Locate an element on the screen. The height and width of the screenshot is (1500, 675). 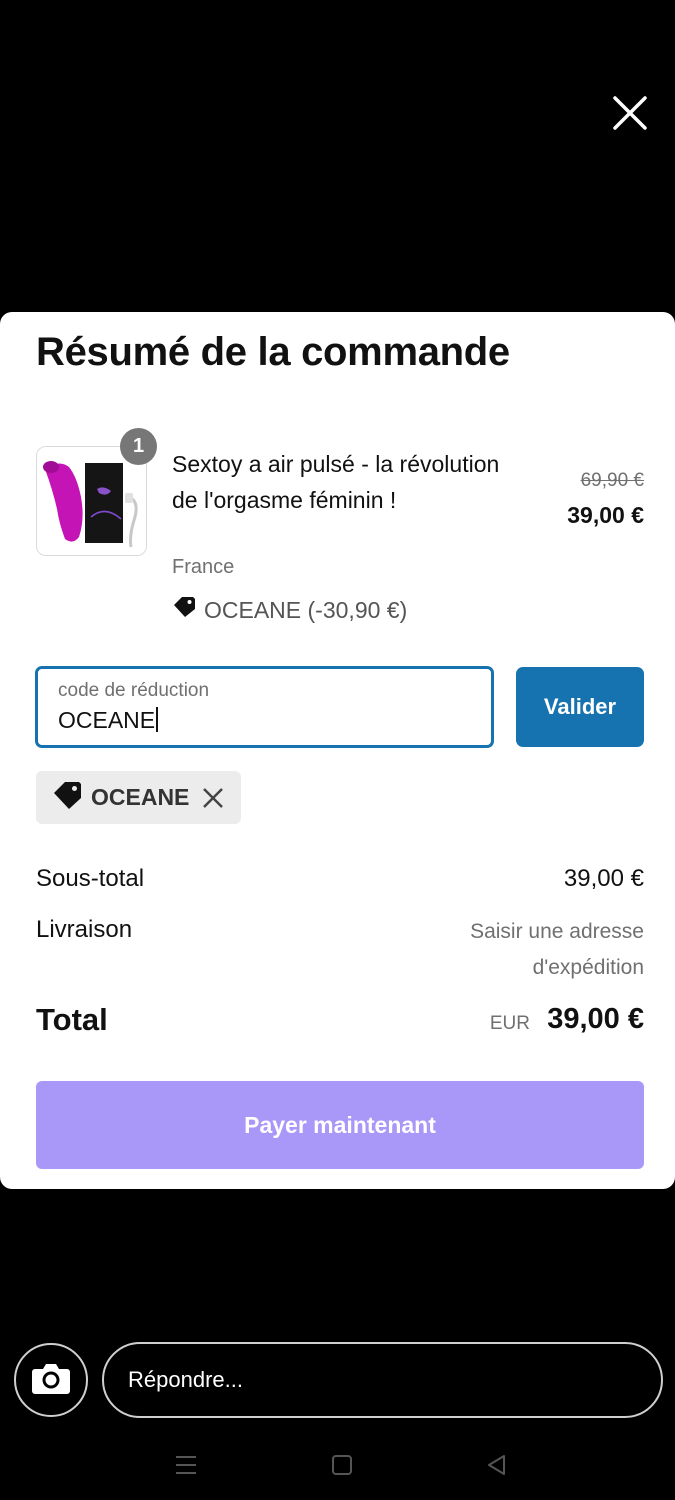
camera-button is located at coordinates (51, 1380).